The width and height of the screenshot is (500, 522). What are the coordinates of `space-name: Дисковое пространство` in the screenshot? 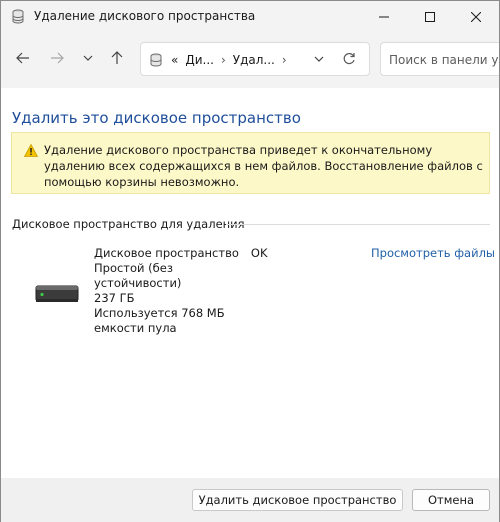 It's located at (166, 252).